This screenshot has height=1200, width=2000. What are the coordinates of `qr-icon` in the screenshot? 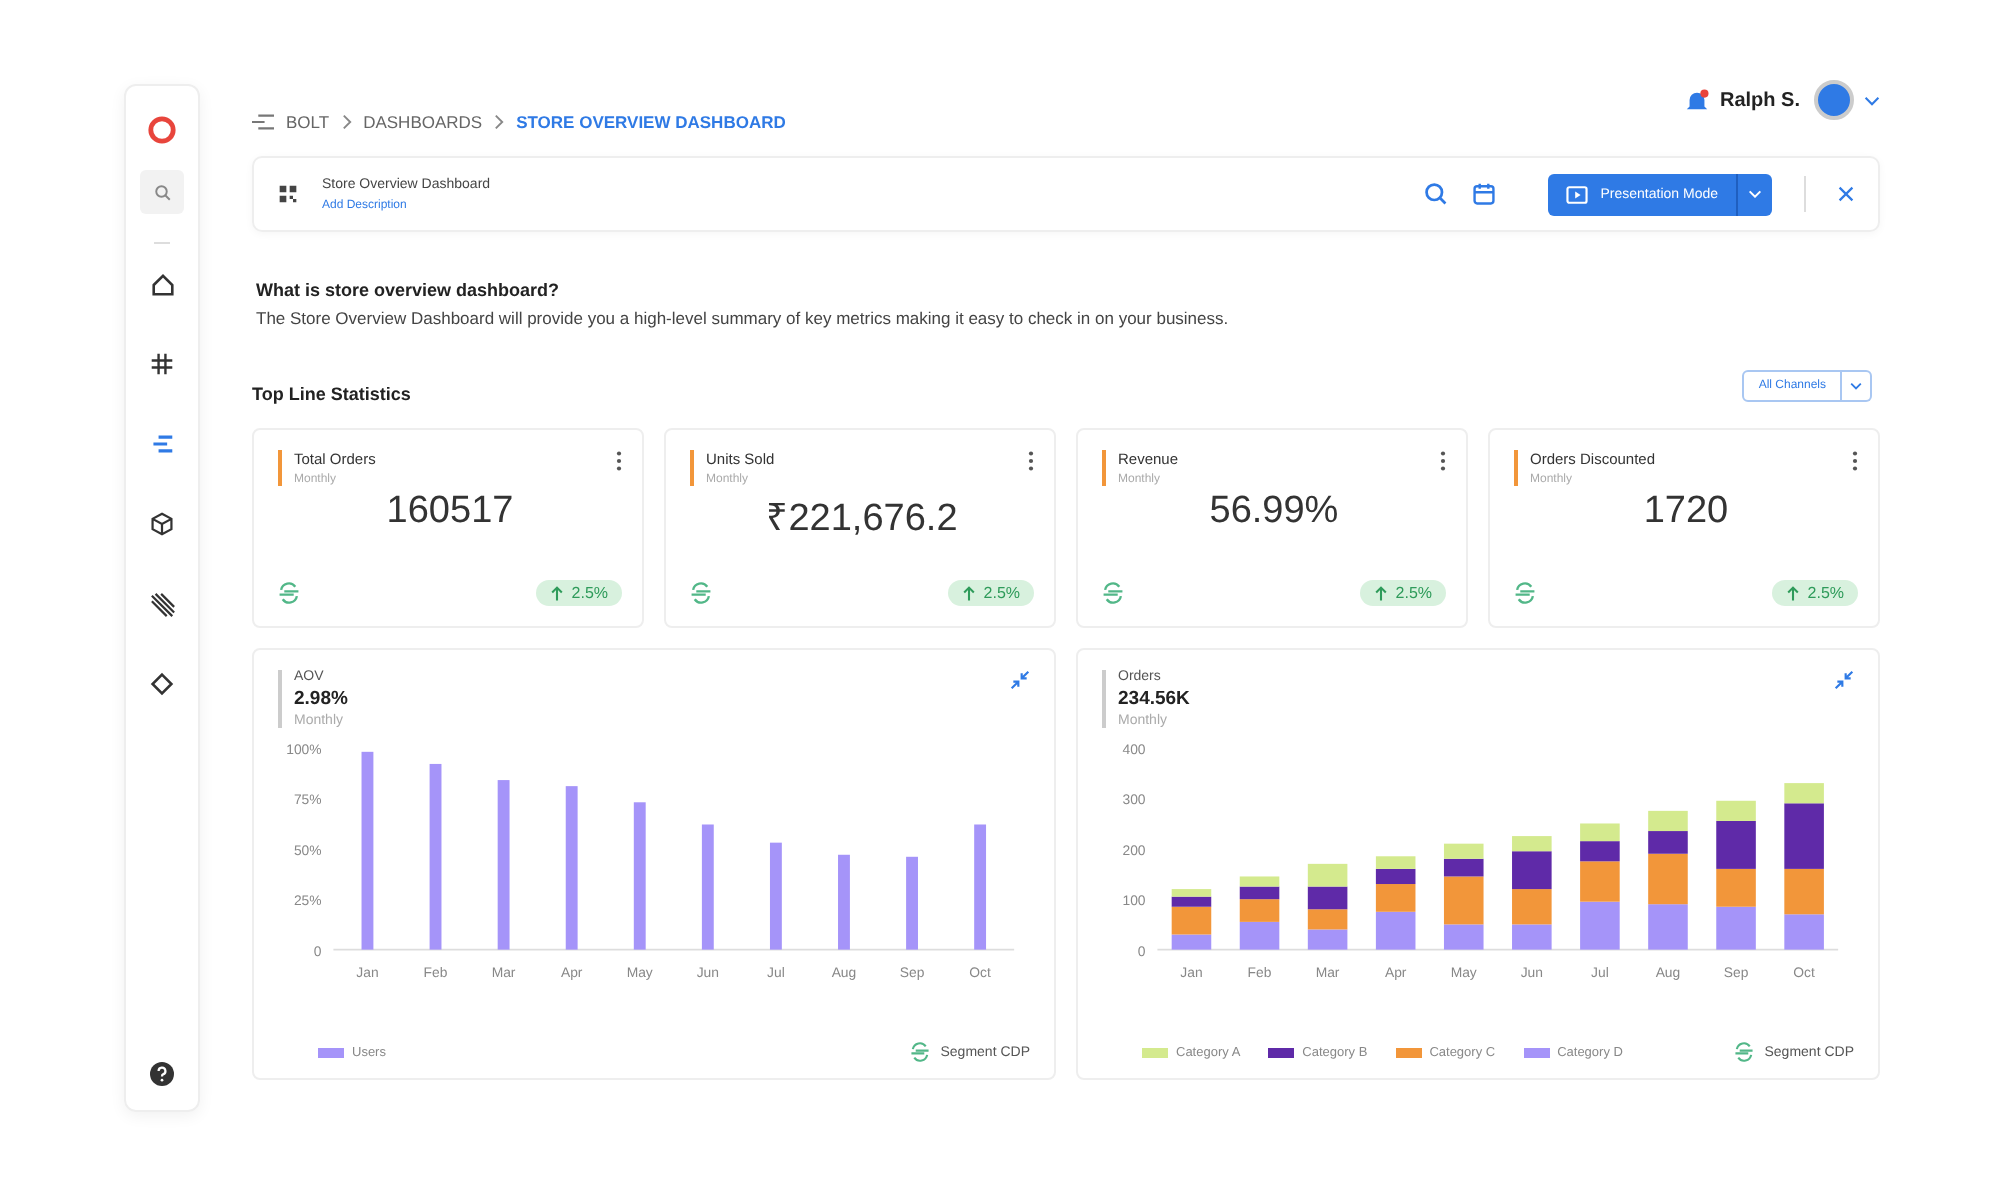 It's located at (288, 194).